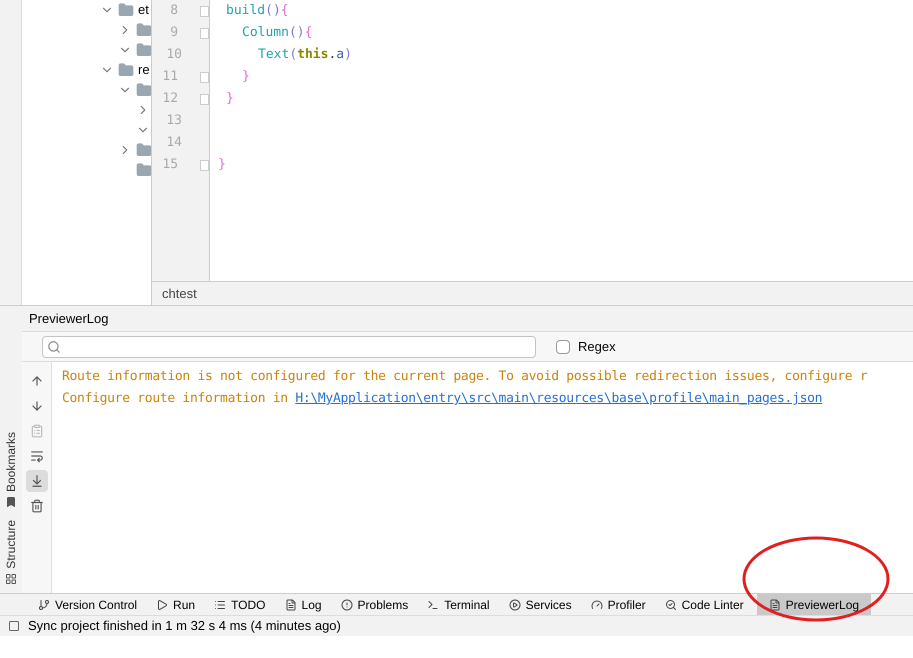 The width and height of the screenshot is (913, 658). What do you see at coordinates (169, 165) in the screenshot?
I see `line-number: 15` at bounding box center [169, 165].